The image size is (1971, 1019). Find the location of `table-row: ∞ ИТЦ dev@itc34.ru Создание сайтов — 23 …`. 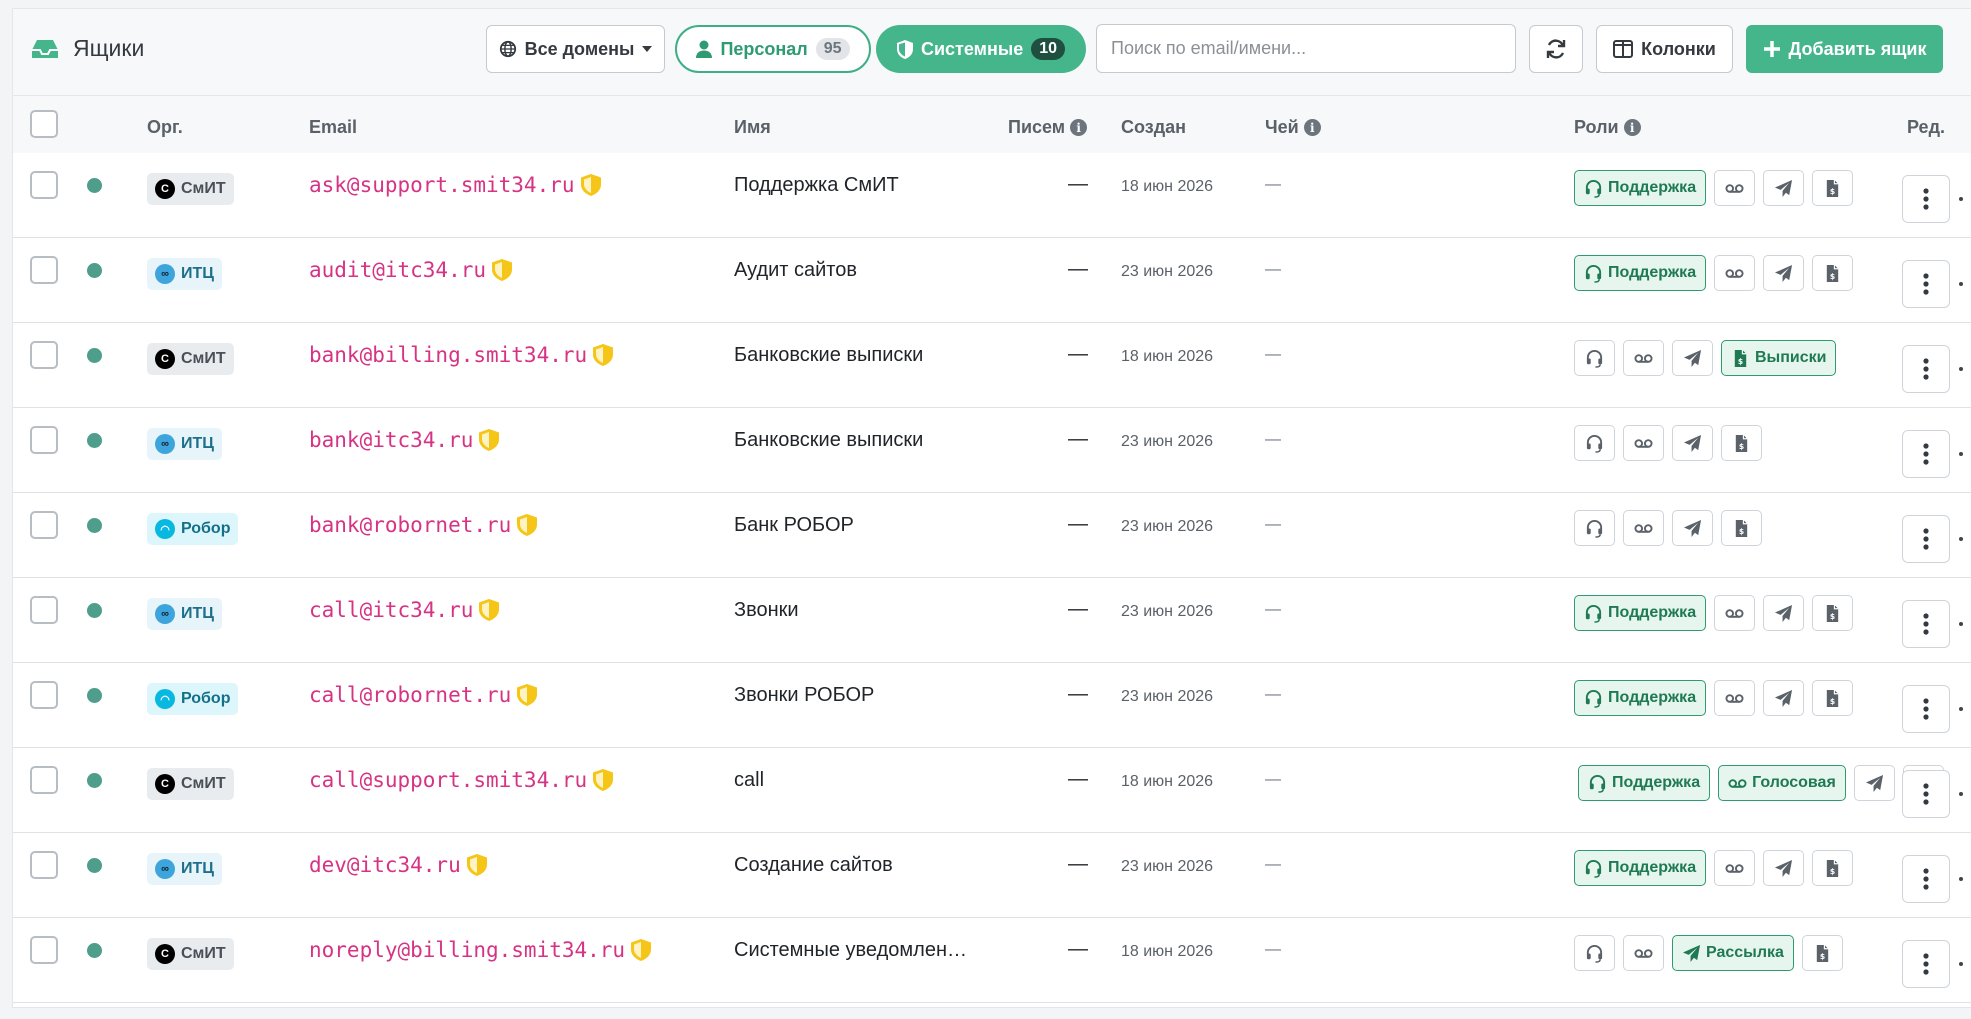

table-row: ∞ ИТЦ dev@itc34.ru Создание сайтов — 23 … is located at coordinates (992, 875).